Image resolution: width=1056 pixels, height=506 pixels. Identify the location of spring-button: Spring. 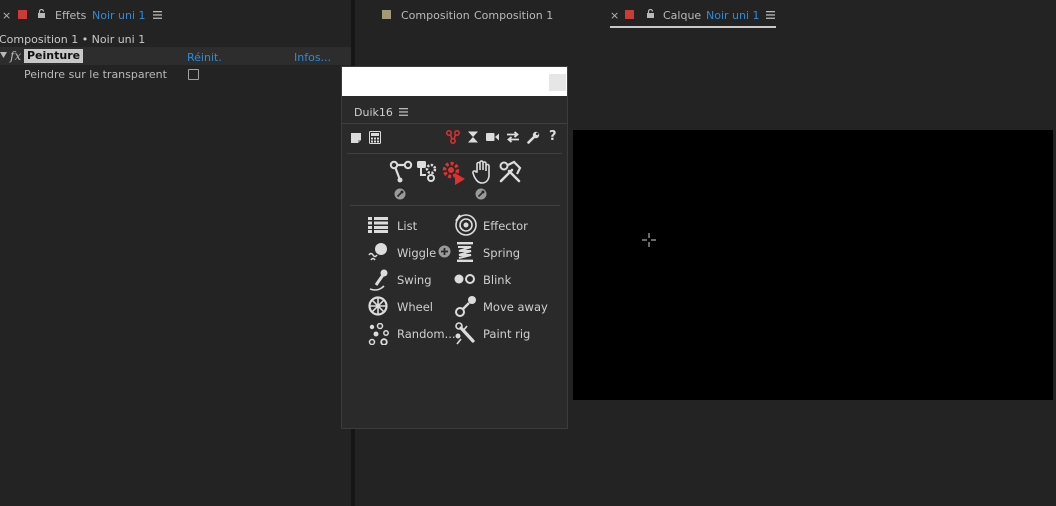
(508, 252).